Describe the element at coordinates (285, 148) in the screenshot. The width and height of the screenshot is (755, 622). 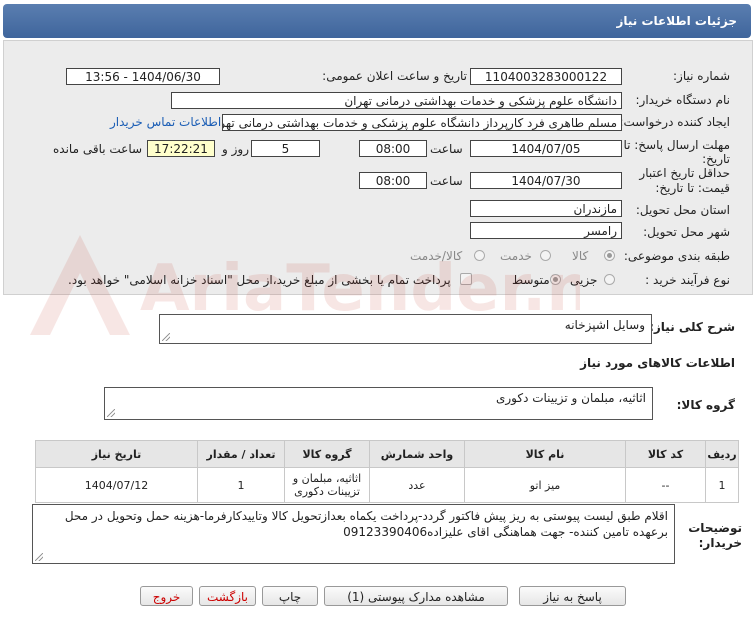
I see `days-field: 5` at that location.